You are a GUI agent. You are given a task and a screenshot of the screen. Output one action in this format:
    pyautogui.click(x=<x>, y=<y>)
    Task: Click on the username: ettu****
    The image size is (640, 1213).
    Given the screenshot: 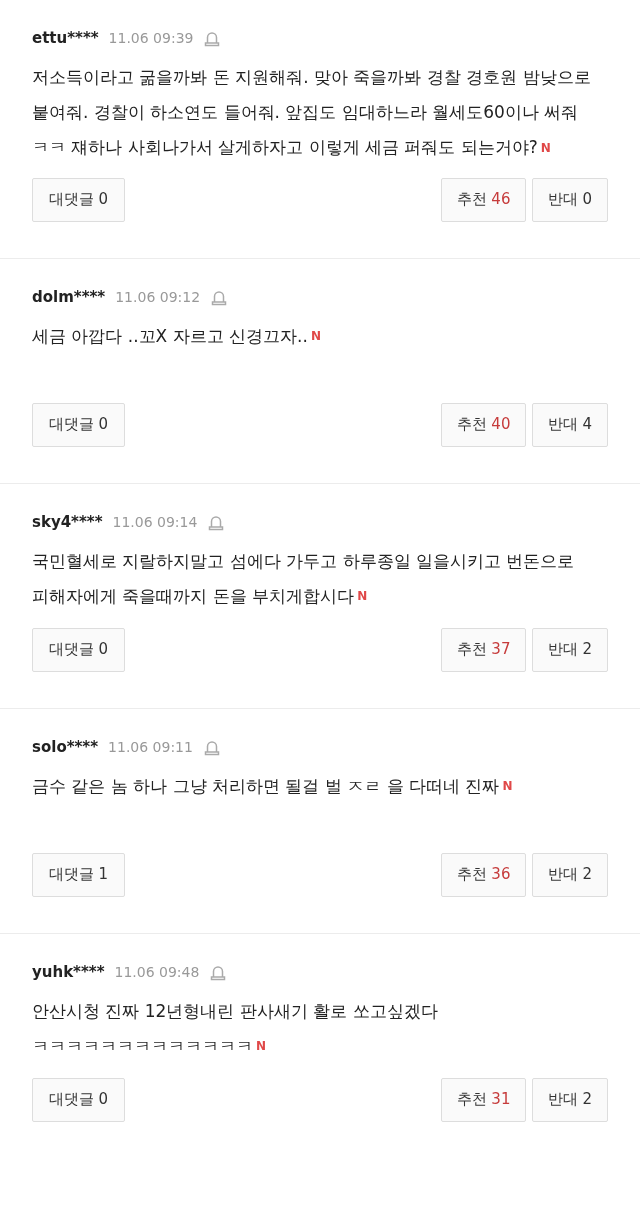 What is the action you would take?
    pyautogui.click(x=65, y=38)
    